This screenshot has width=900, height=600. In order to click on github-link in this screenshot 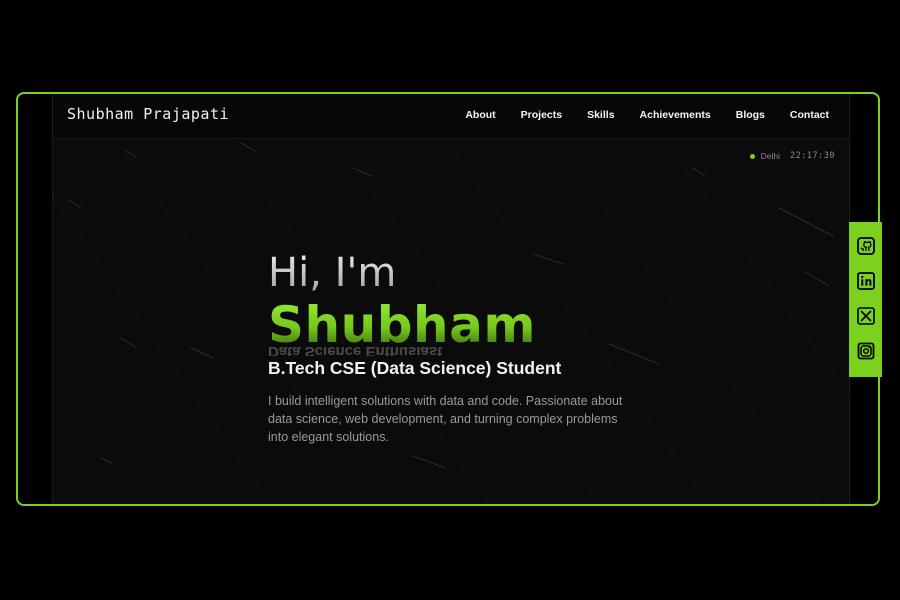, I will do `click(865, 246)`.